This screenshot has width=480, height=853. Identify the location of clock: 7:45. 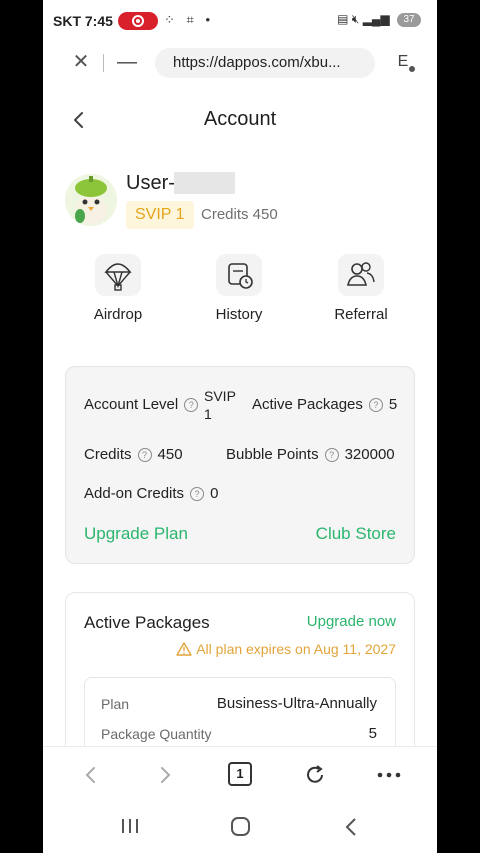
(98, 21).